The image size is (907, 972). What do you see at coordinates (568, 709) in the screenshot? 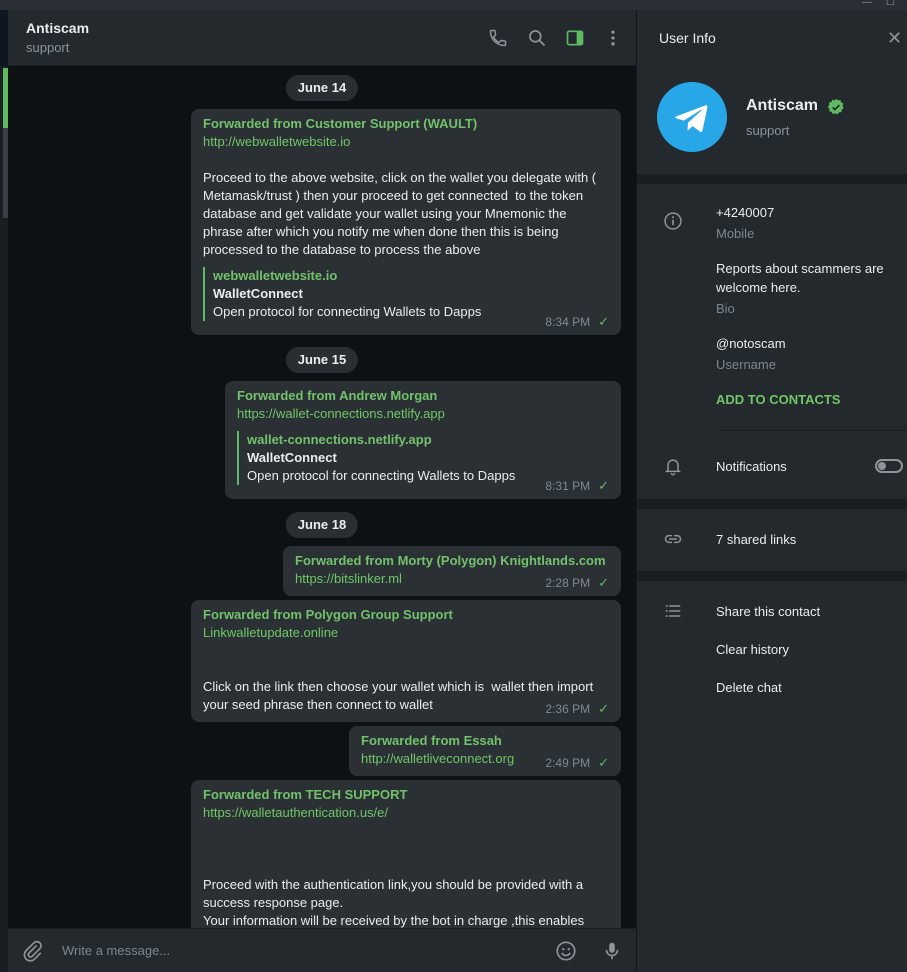
I see `message-time: 2:36 PM` at bounding box center [568, 709].